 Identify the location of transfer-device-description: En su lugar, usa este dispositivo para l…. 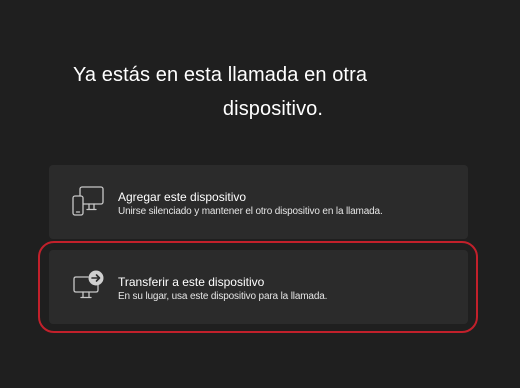
(223, 296).